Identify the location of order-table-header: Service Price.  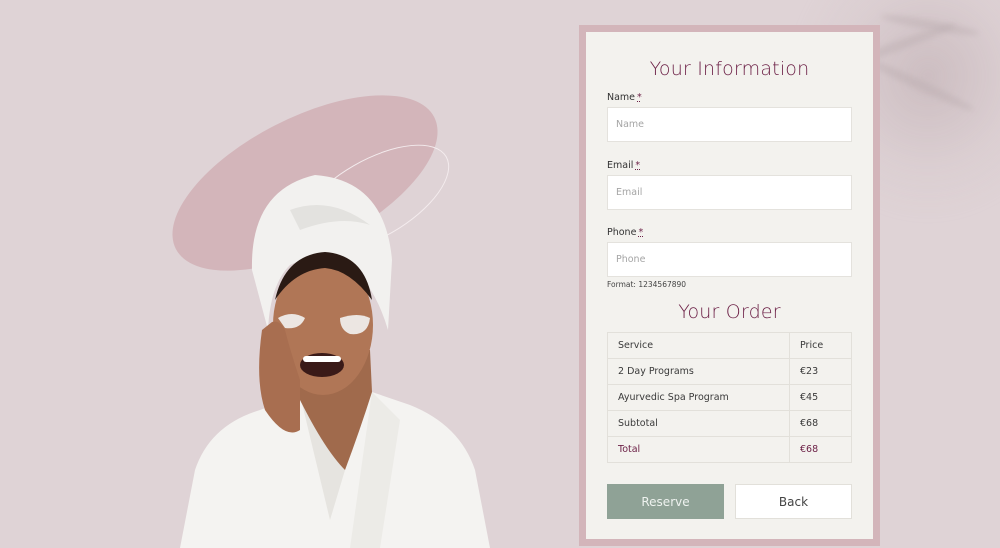
(729, 345).